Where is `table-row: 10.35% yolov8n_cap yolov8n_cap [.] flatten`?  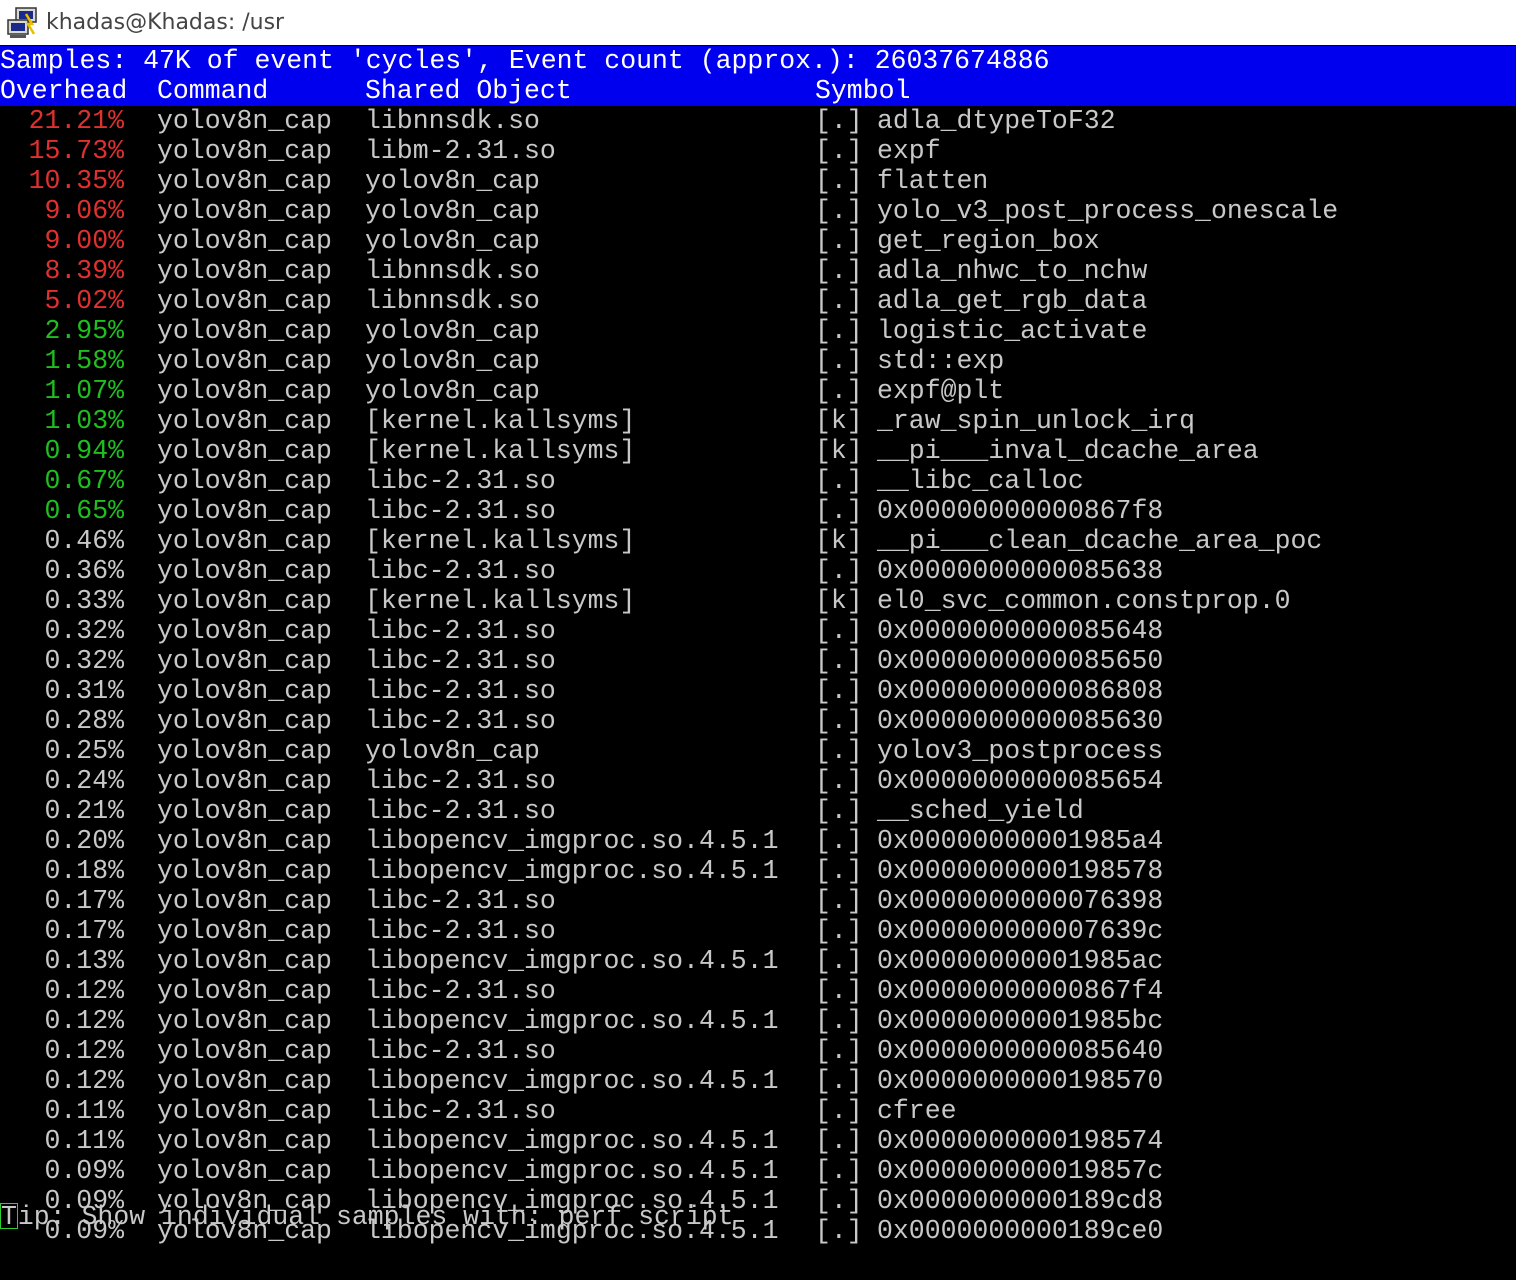 table-row: 10.35% yolov8n_cap yolov8n_cap [.] flatten is located at coordinates (758, 181).